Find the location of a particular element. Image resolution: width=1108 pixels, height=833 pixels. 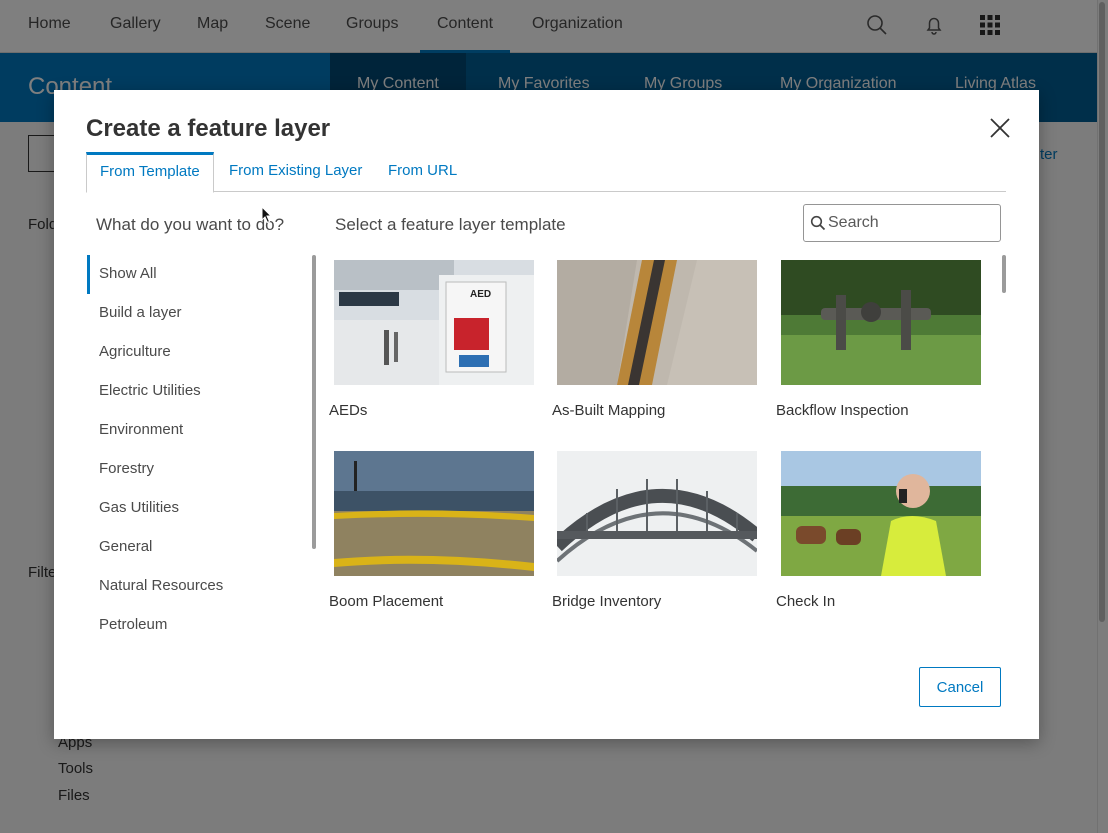

template-card-boom-placement: Boom Placement is located at coordinates (434, 538).